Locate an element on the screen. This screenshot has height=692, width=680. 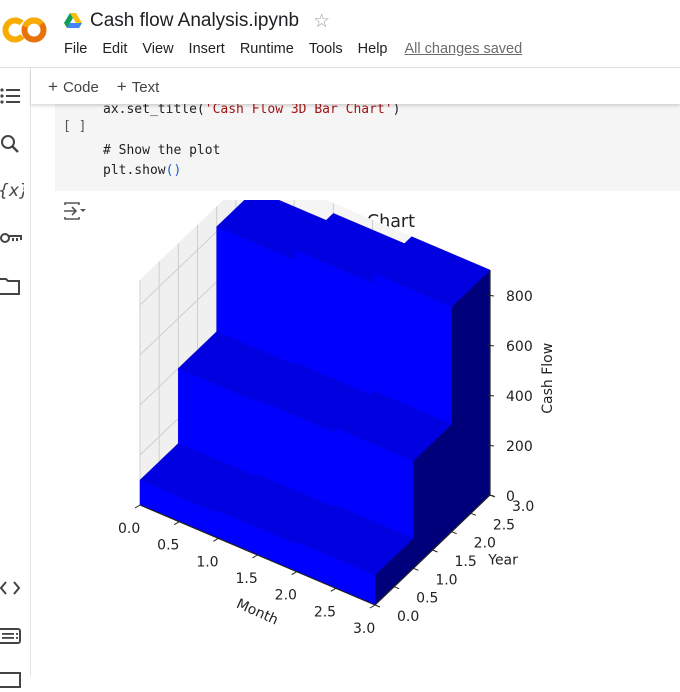
code-text: plt.show is located at coordinates (134, 170).